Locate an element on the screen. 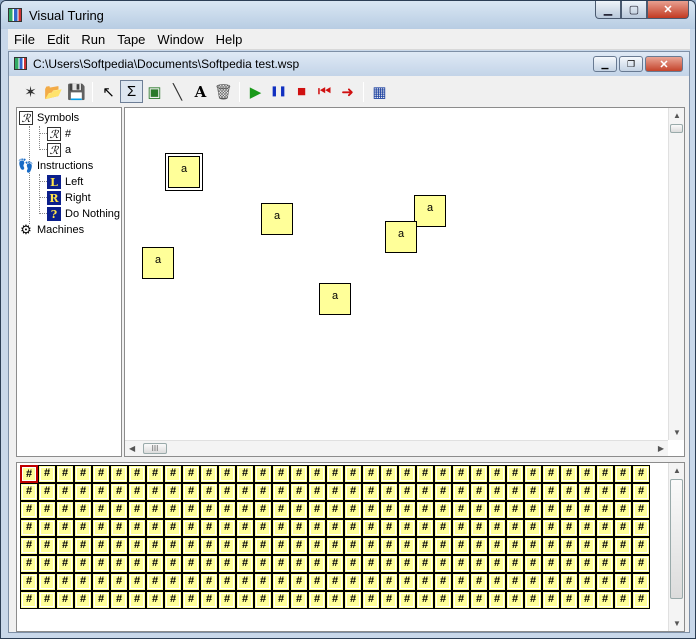  tree-symbol-hash: ℛ # is located at coordinates (59, 134).